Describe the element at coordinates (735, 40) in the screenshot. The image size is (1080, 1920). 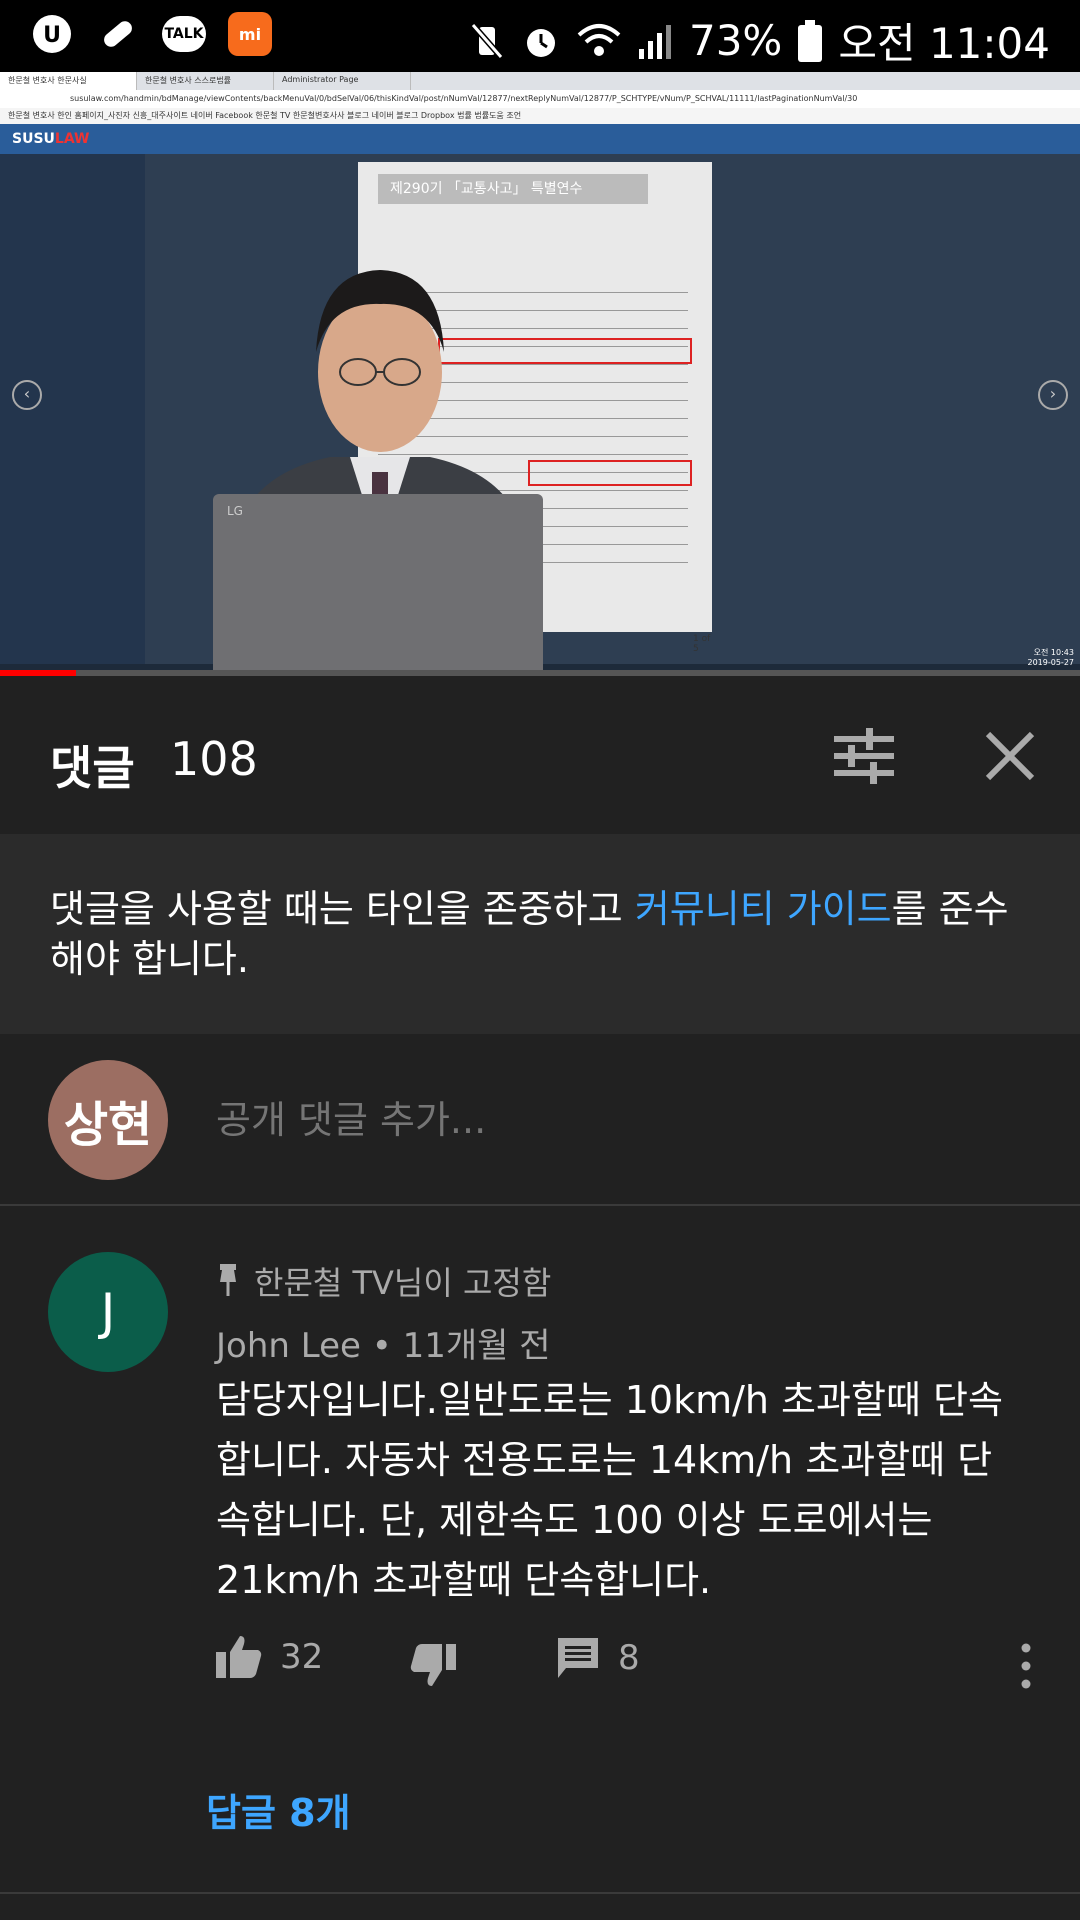
I see `battery-percent: 73%` at that location.